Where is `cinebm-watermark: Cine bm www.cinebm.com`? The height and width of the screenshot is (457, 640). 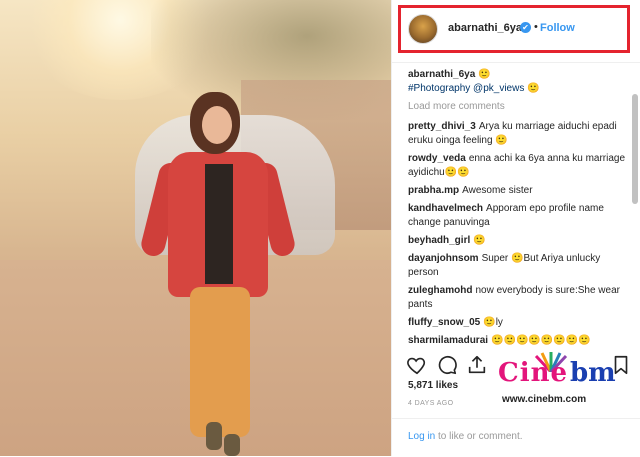
cinebm-watermark: Cine bm www.cinebm.com is located at coordinates (560, 382).